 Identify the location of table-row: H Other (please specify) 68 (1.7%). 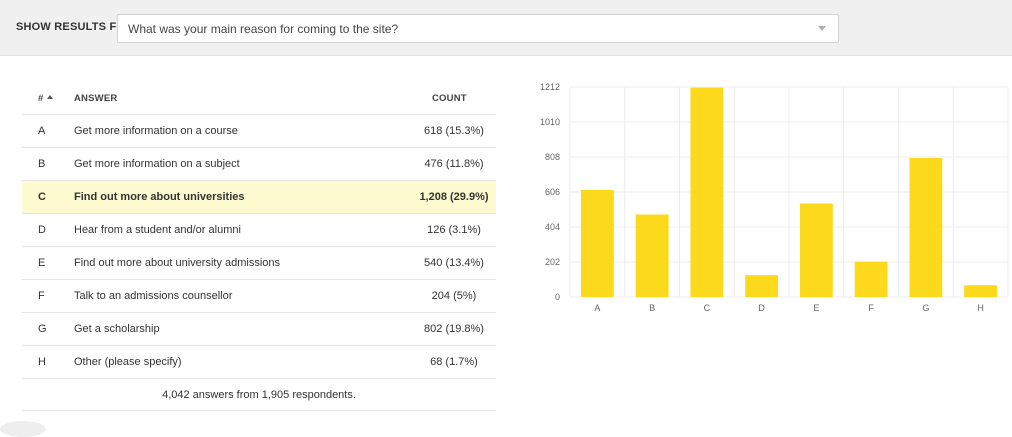
(259, 362).